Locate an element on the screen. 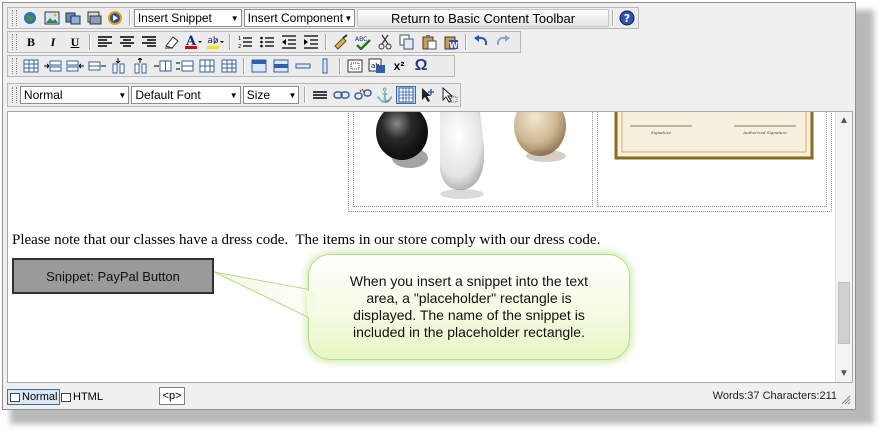 Image resolution: width=884 pixels, height=437 pixels. align-left-icon is located at coordinates (105, 42).